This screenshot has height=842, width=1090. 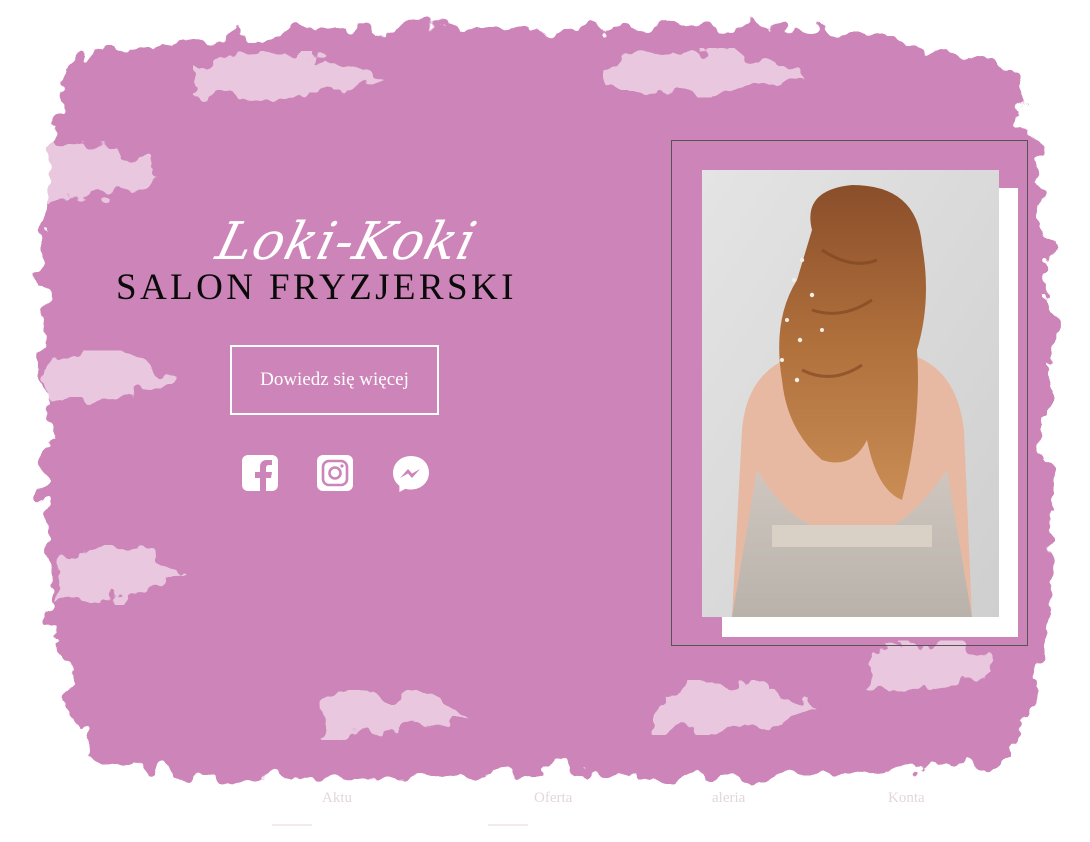 What do you see at coordinates (545, 810) in the screenshot?
I see `bottom-navigation: Aktu Oferta aleria Konta` at bounding box center [545, 810].